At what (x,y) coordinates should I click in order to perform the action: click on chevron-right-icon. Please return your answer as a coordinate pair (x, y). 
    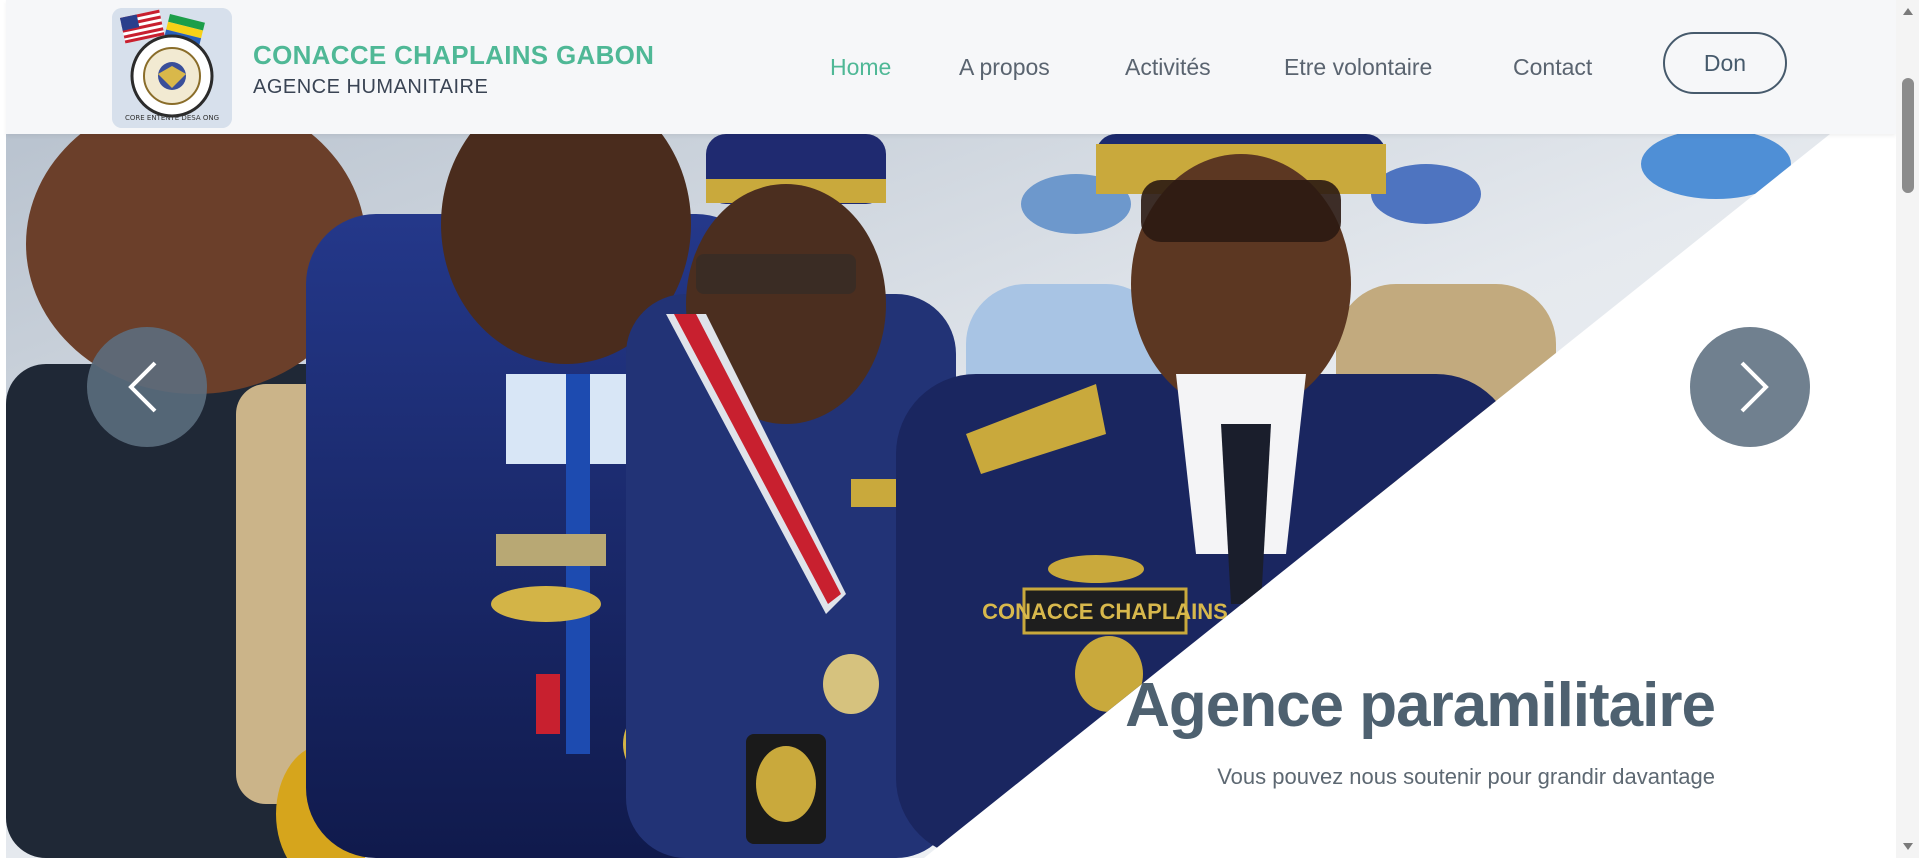
    Looking at the image, I should click on (1754, 387).